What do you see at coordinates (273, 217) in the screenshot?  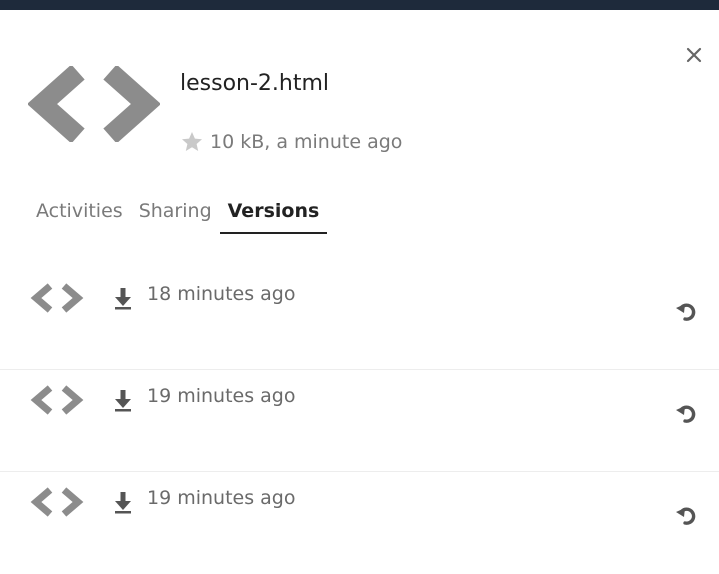 I see `tab-versions: Versions` at bounding box center [273, 217].